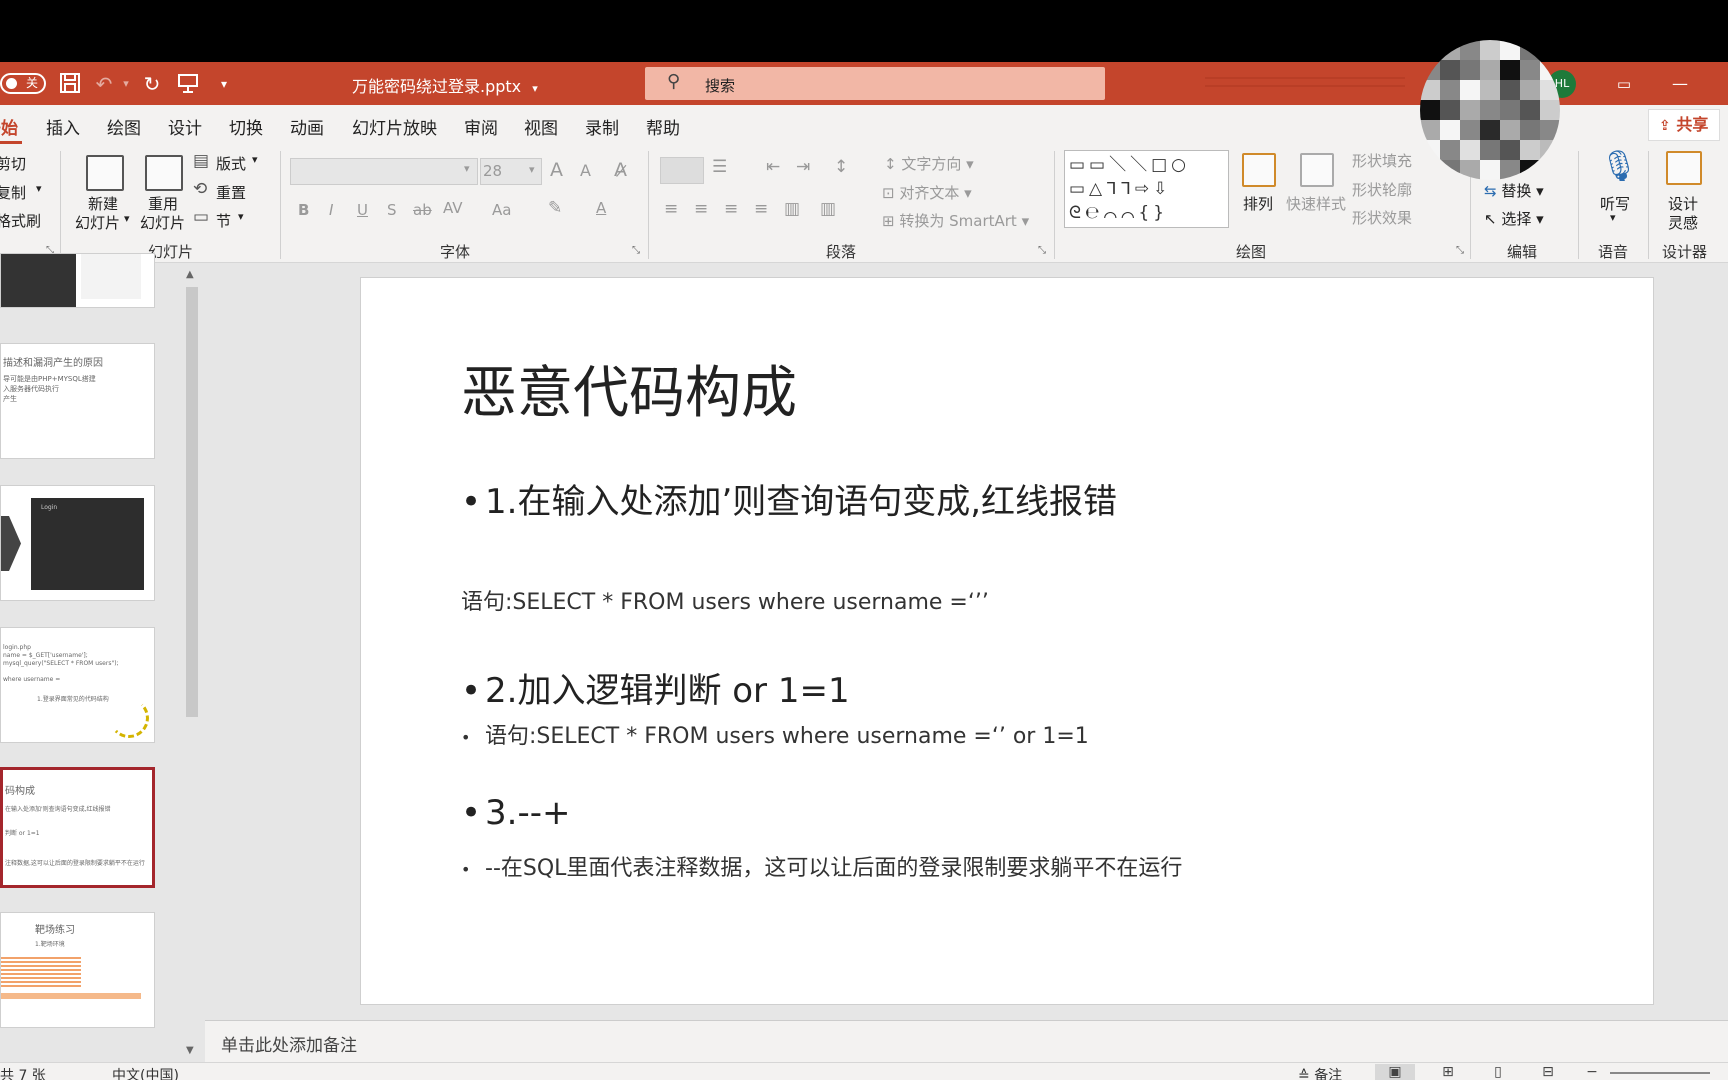 The width and height of the screenshot is (1728, 1080). What do you see at coordinates (1514, 218) in the screenshot?
I see `select-button: ↖ 选择 ▾` at bounding box center [1514, 218].